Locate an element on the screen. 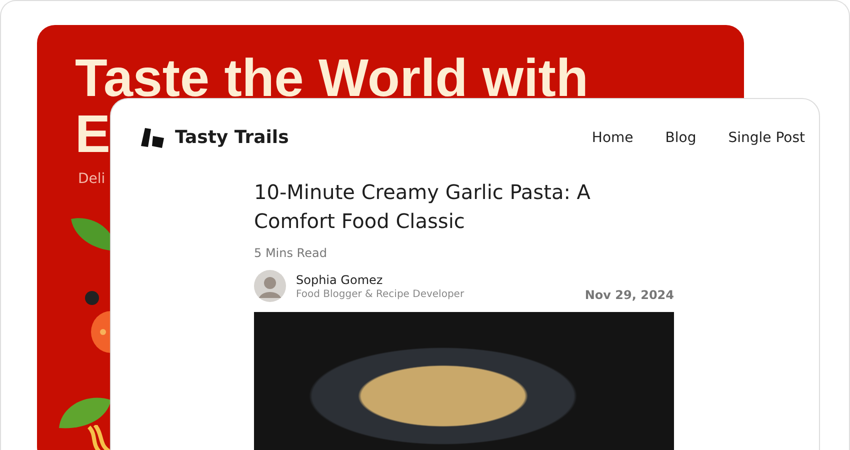 The height and width of the screenshot is (450, 850). hero-subtitle: Deli is located at coordinates (92, 179).